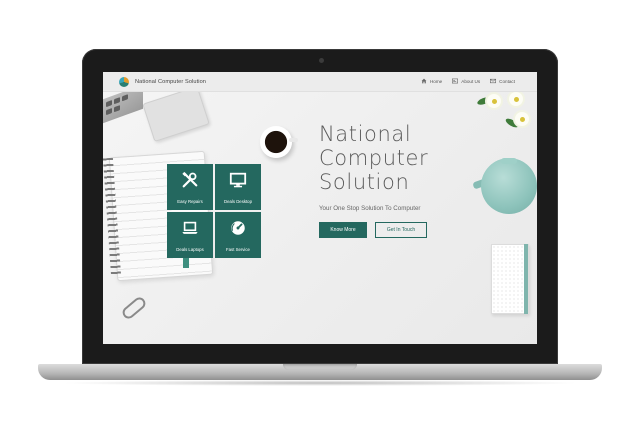 Image resolution: width=640 pixels, height=438 pixels. What do you see at coordinates (424, 82) in the screenshot?
I see `home-icon` at bounding box center [424, 82].